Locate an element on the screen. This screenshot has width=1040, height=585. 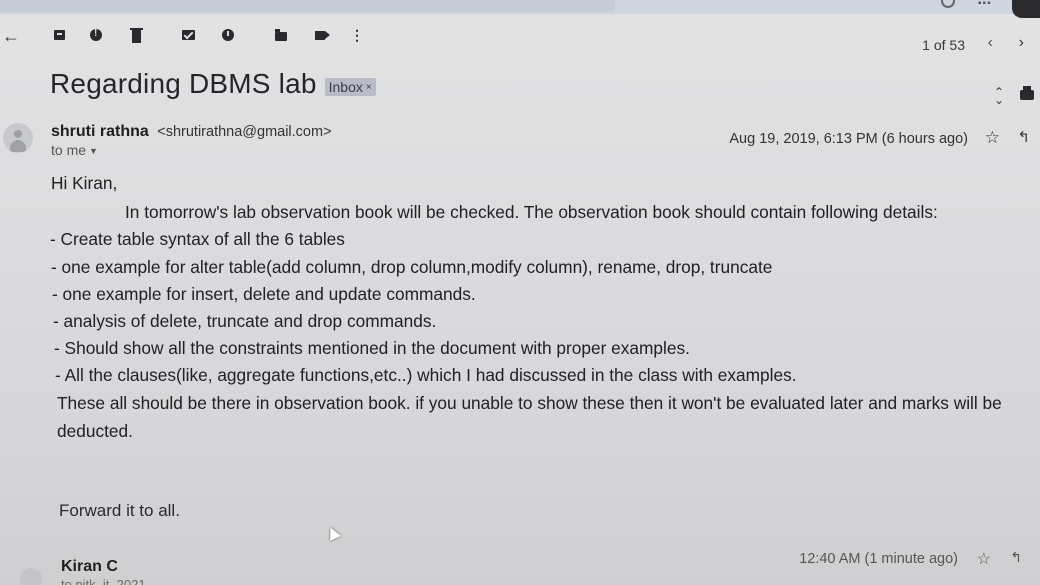
reply-recipient: to nitk_it_2021 is located at coordinates (103, 581).